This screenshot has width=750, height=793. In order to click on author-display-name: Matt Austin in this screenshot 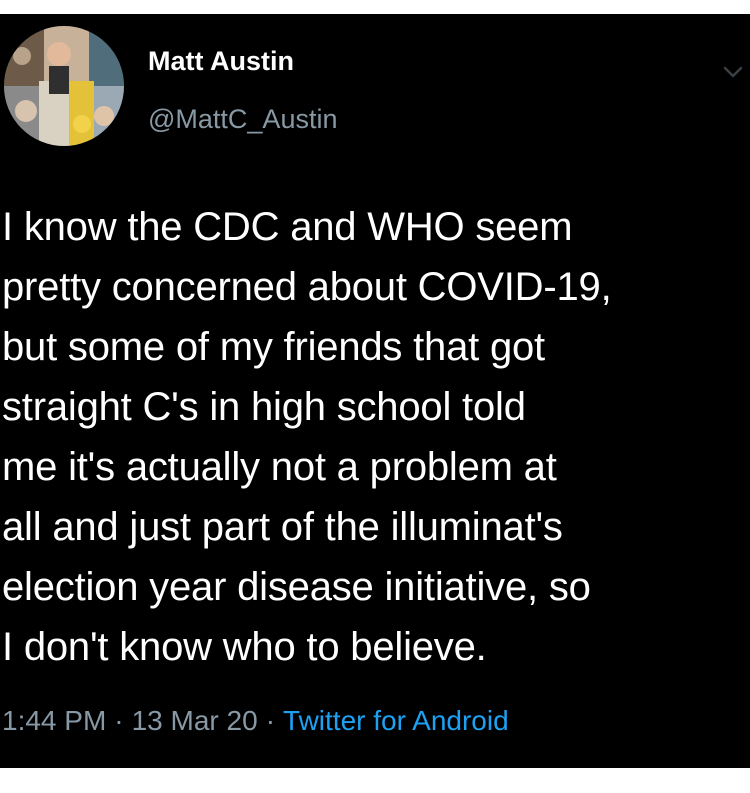, I will do `click(221, 61)`.